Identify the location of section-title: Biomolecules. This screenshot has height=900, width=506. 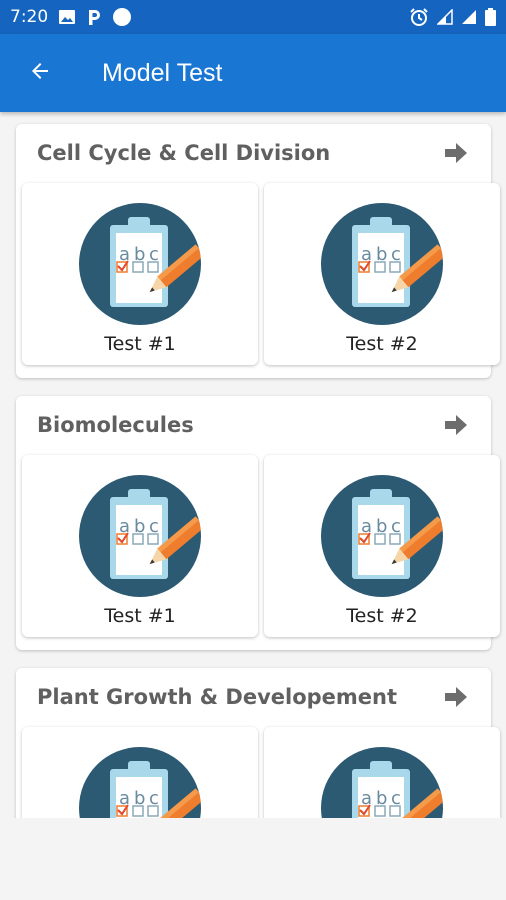
(115, 425).